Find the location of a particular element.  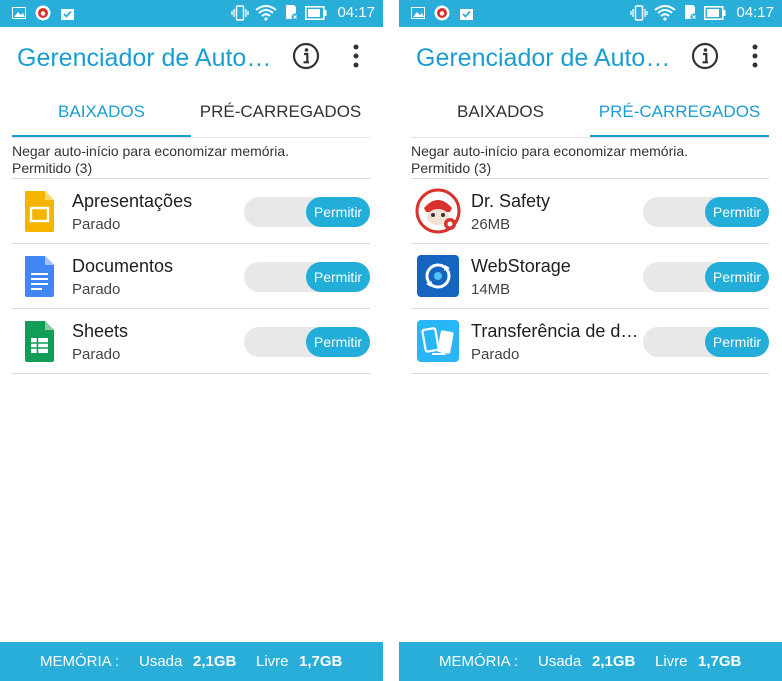

transfer-icon is located at coordinates (438, 341).